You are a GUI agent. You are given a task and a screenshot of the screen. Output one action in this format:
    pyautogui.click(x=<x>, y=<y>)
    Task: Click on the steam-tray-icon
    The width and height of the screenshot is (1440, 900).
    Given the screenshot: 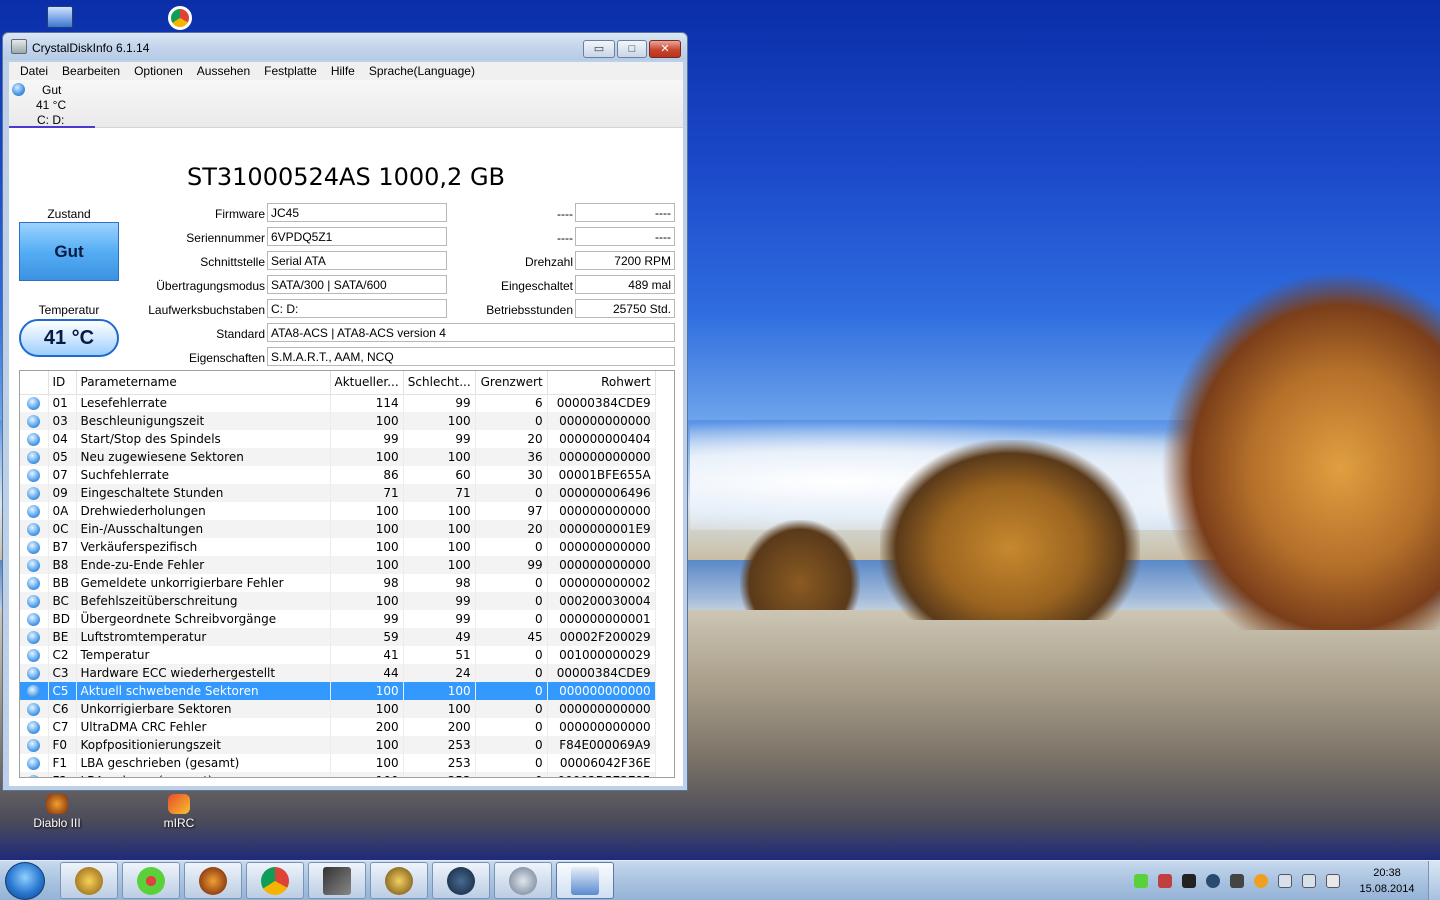 What is the action you would take?
    pyautogui.click(x=1213, y=881)
    